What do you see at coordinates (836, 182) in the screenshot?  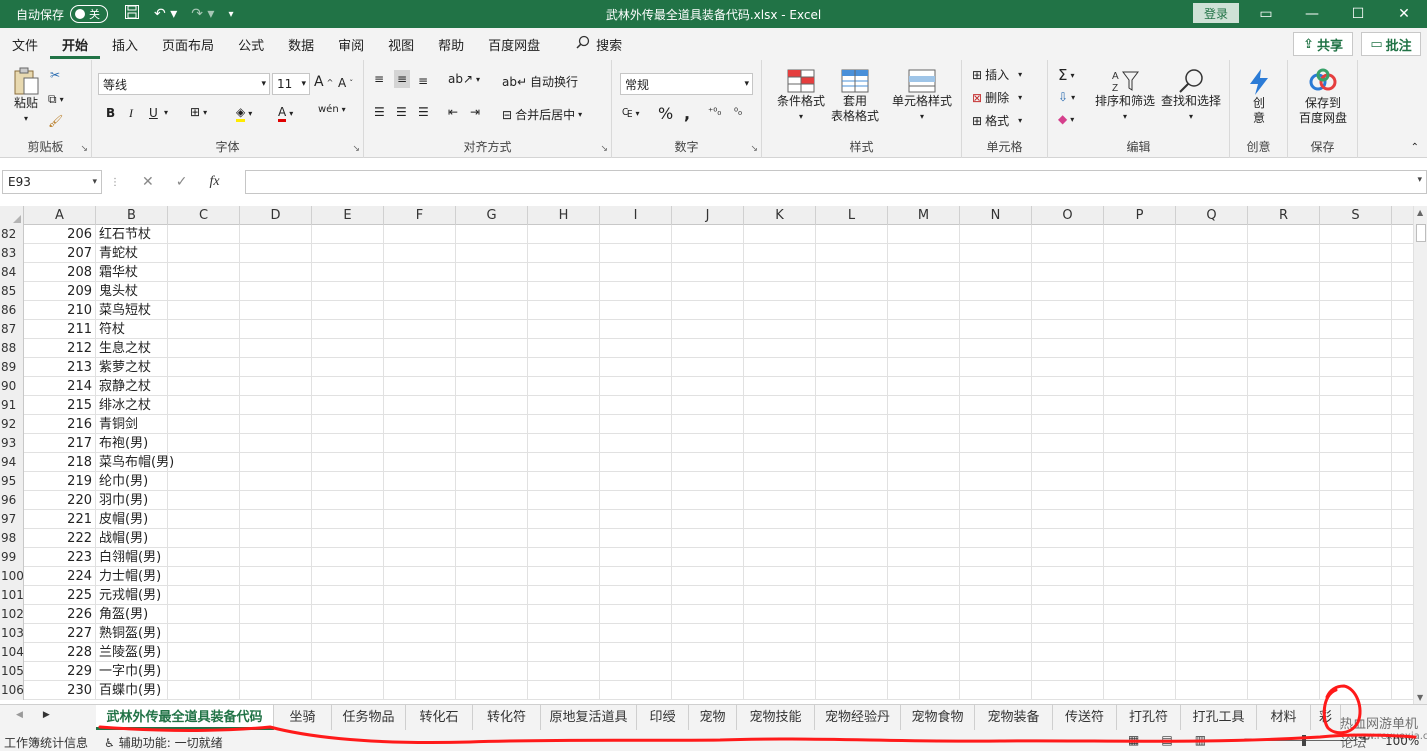 I see `formula-input: ▾` at bounding box center [836, 182].